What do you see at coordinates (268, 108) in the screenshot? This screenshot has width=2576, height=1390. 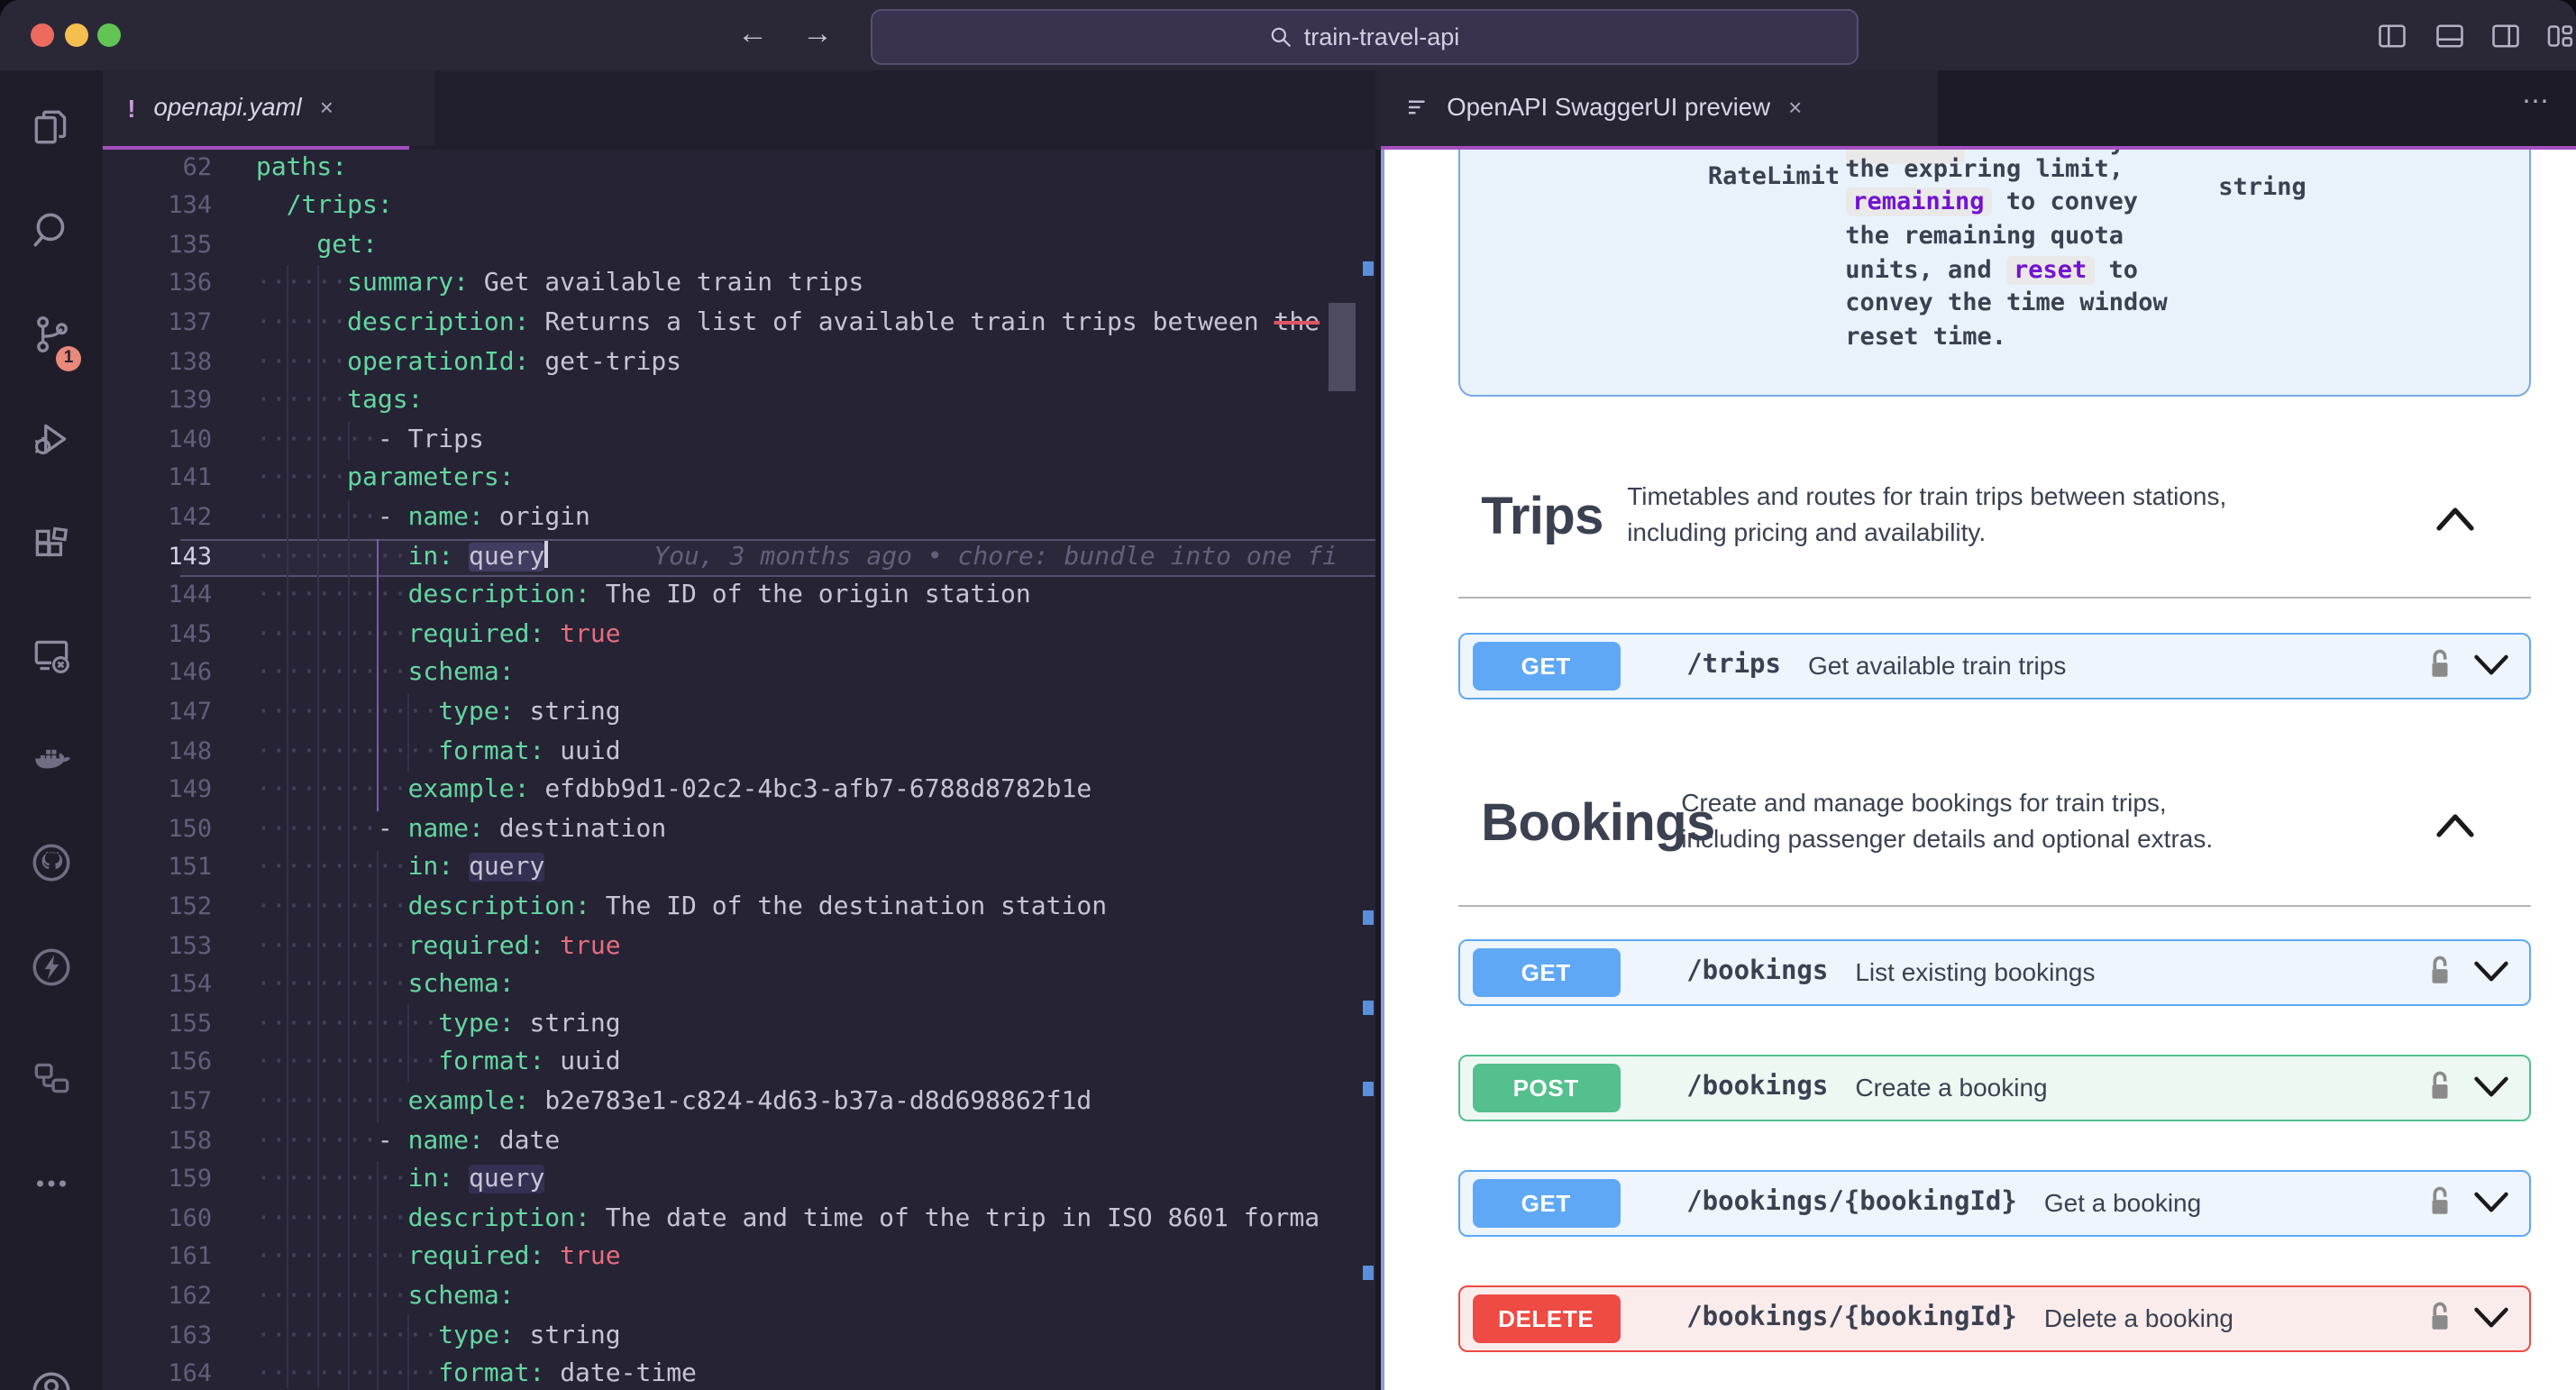 I see `tab-openapi-yaml: ! openapi.yaml ×` at bounding box center [268, 108].